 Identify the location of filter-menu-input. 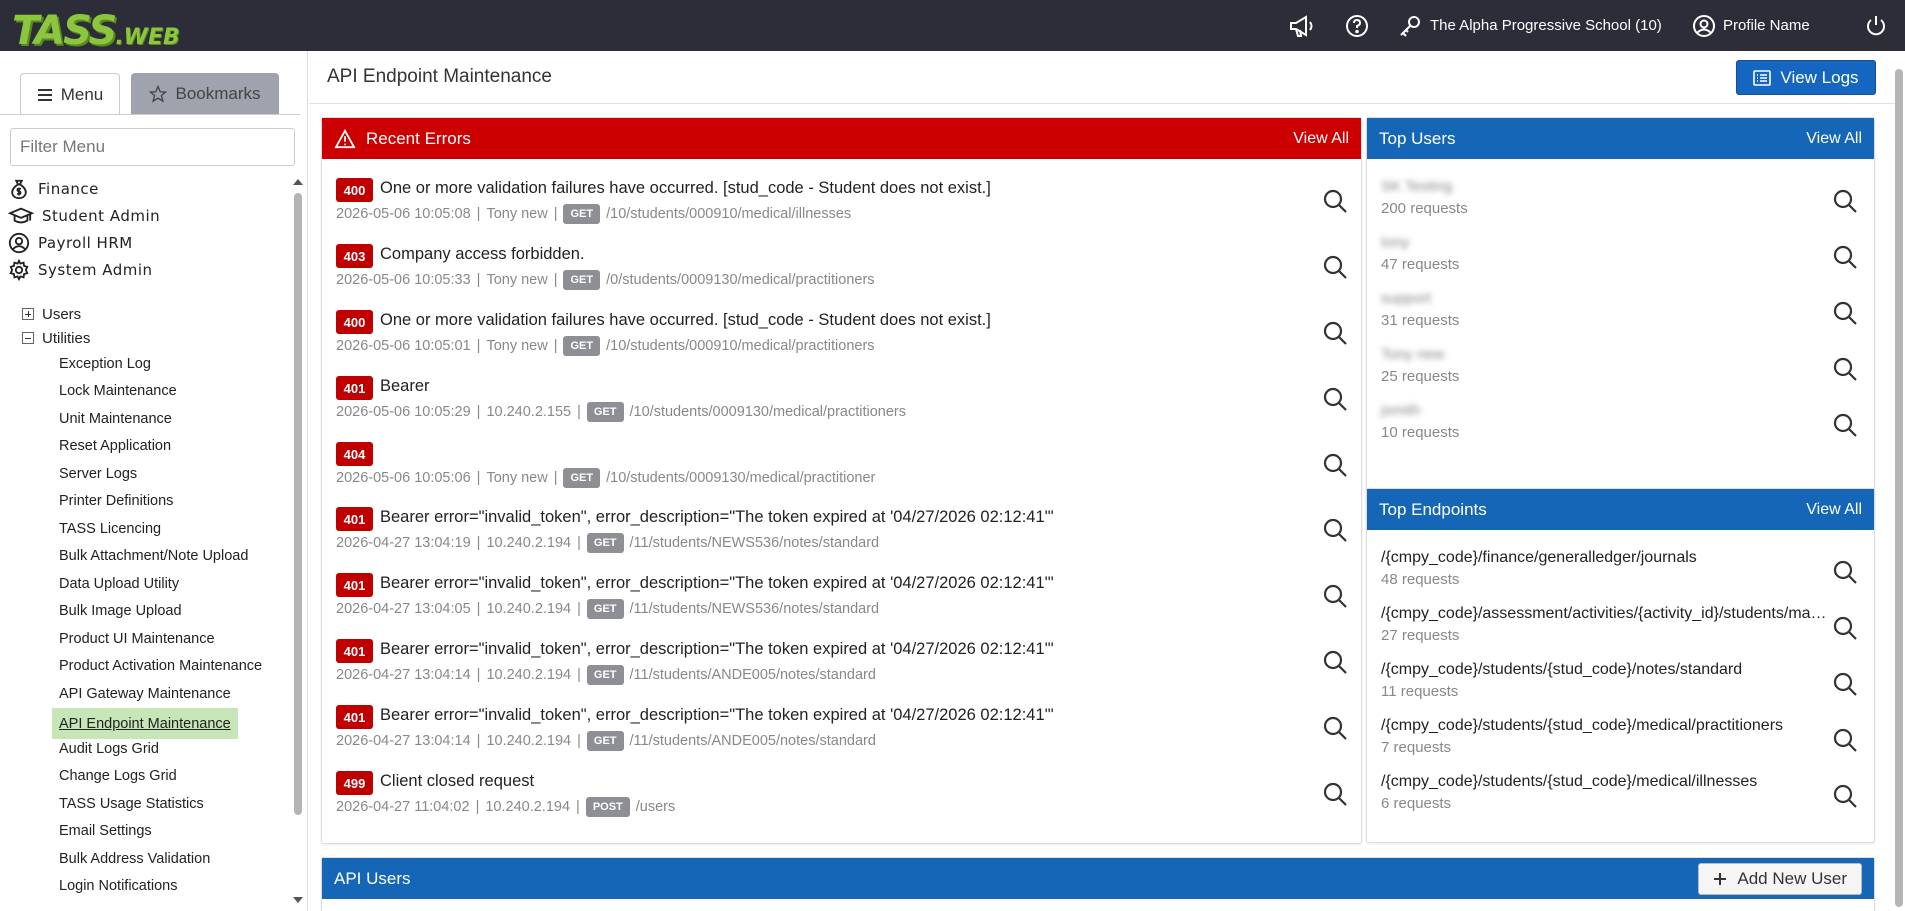
(152, 147).